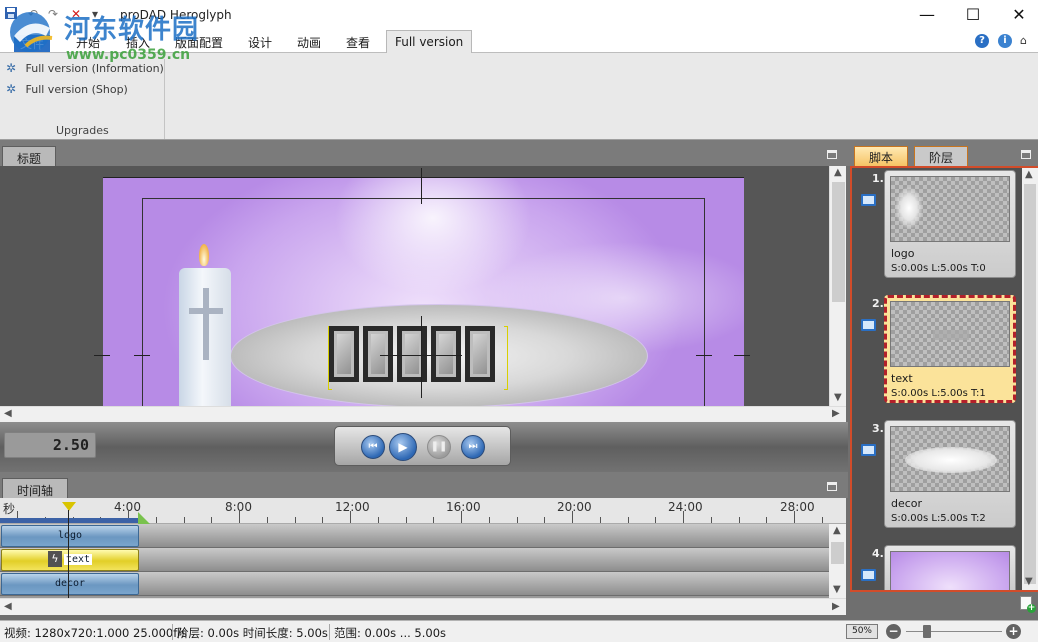  I want to click on script-card-background, so click(950, 567).